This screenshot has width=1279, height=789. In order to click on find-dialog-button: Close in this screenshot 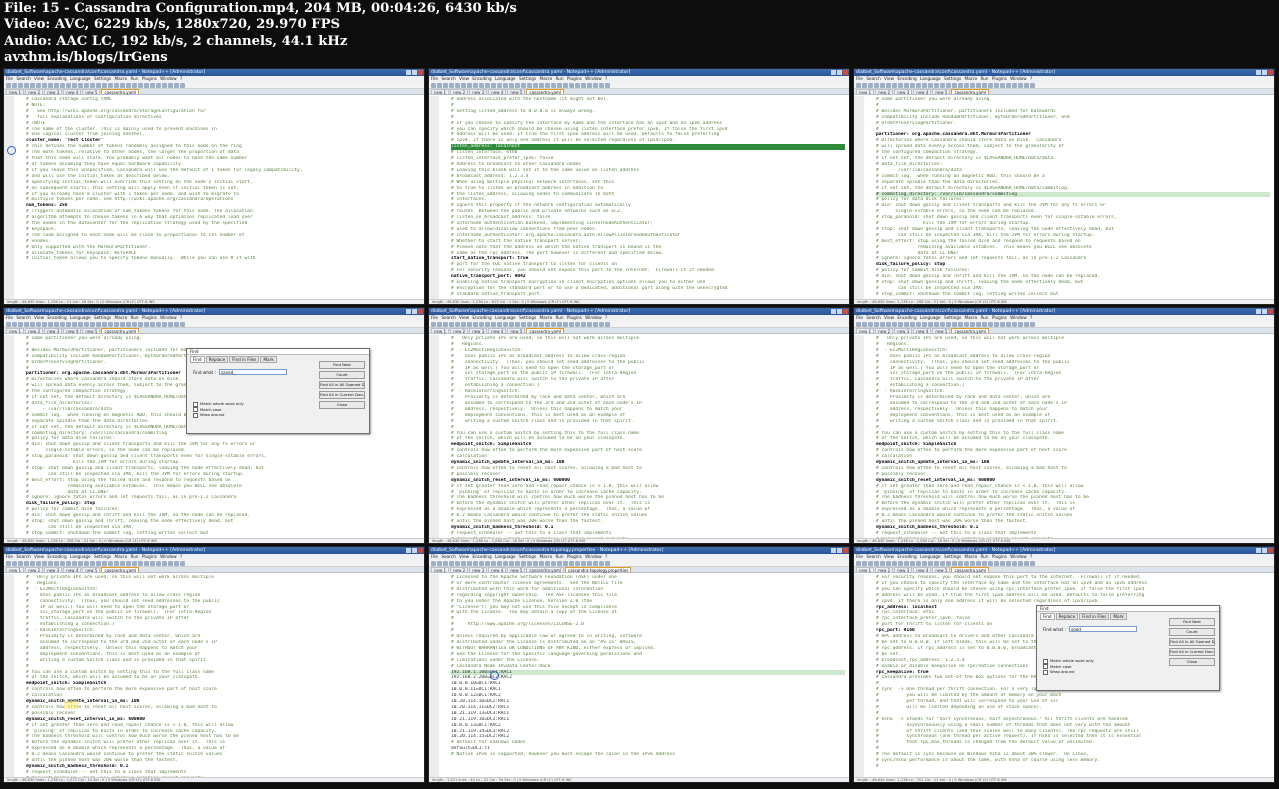, I will do `click(1192, 662)`.